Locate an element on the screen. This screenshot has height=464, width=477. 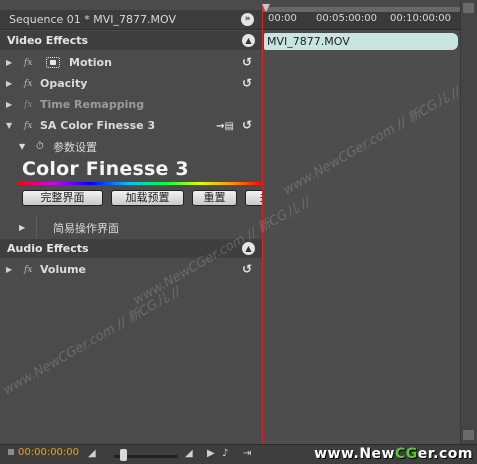
reset-button: 重置 is located at coordinates (214, 198).